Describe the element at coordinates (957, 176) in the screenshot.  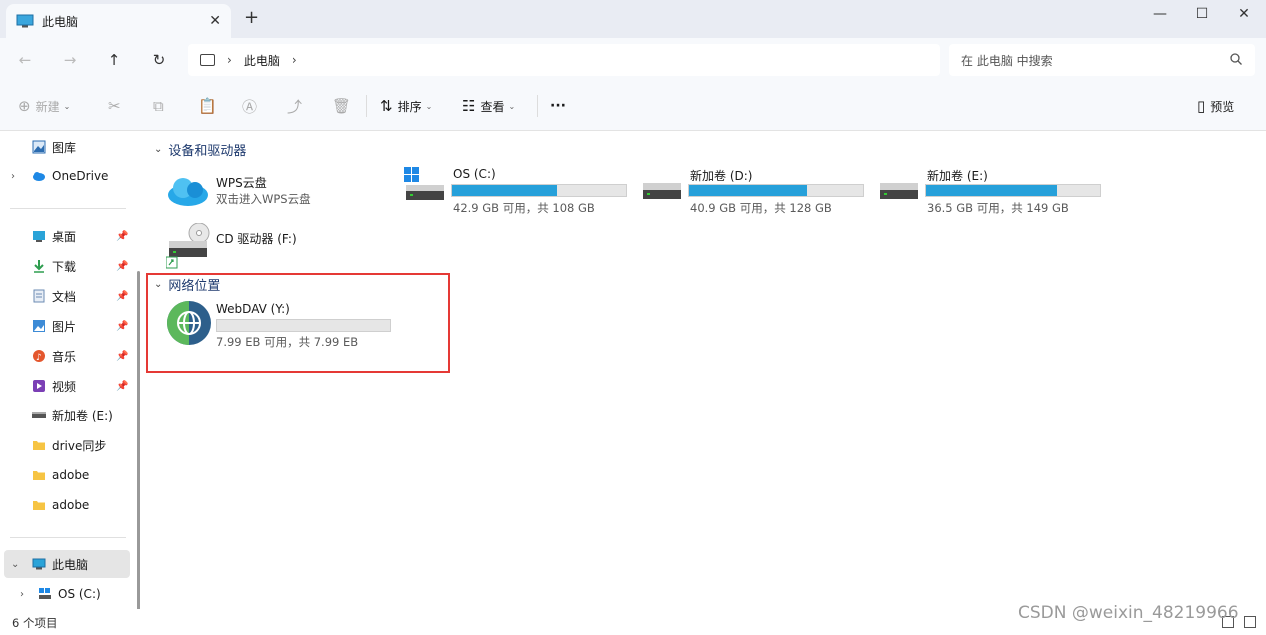
I see `drive-name: 新加卷 (E:)` at that location.